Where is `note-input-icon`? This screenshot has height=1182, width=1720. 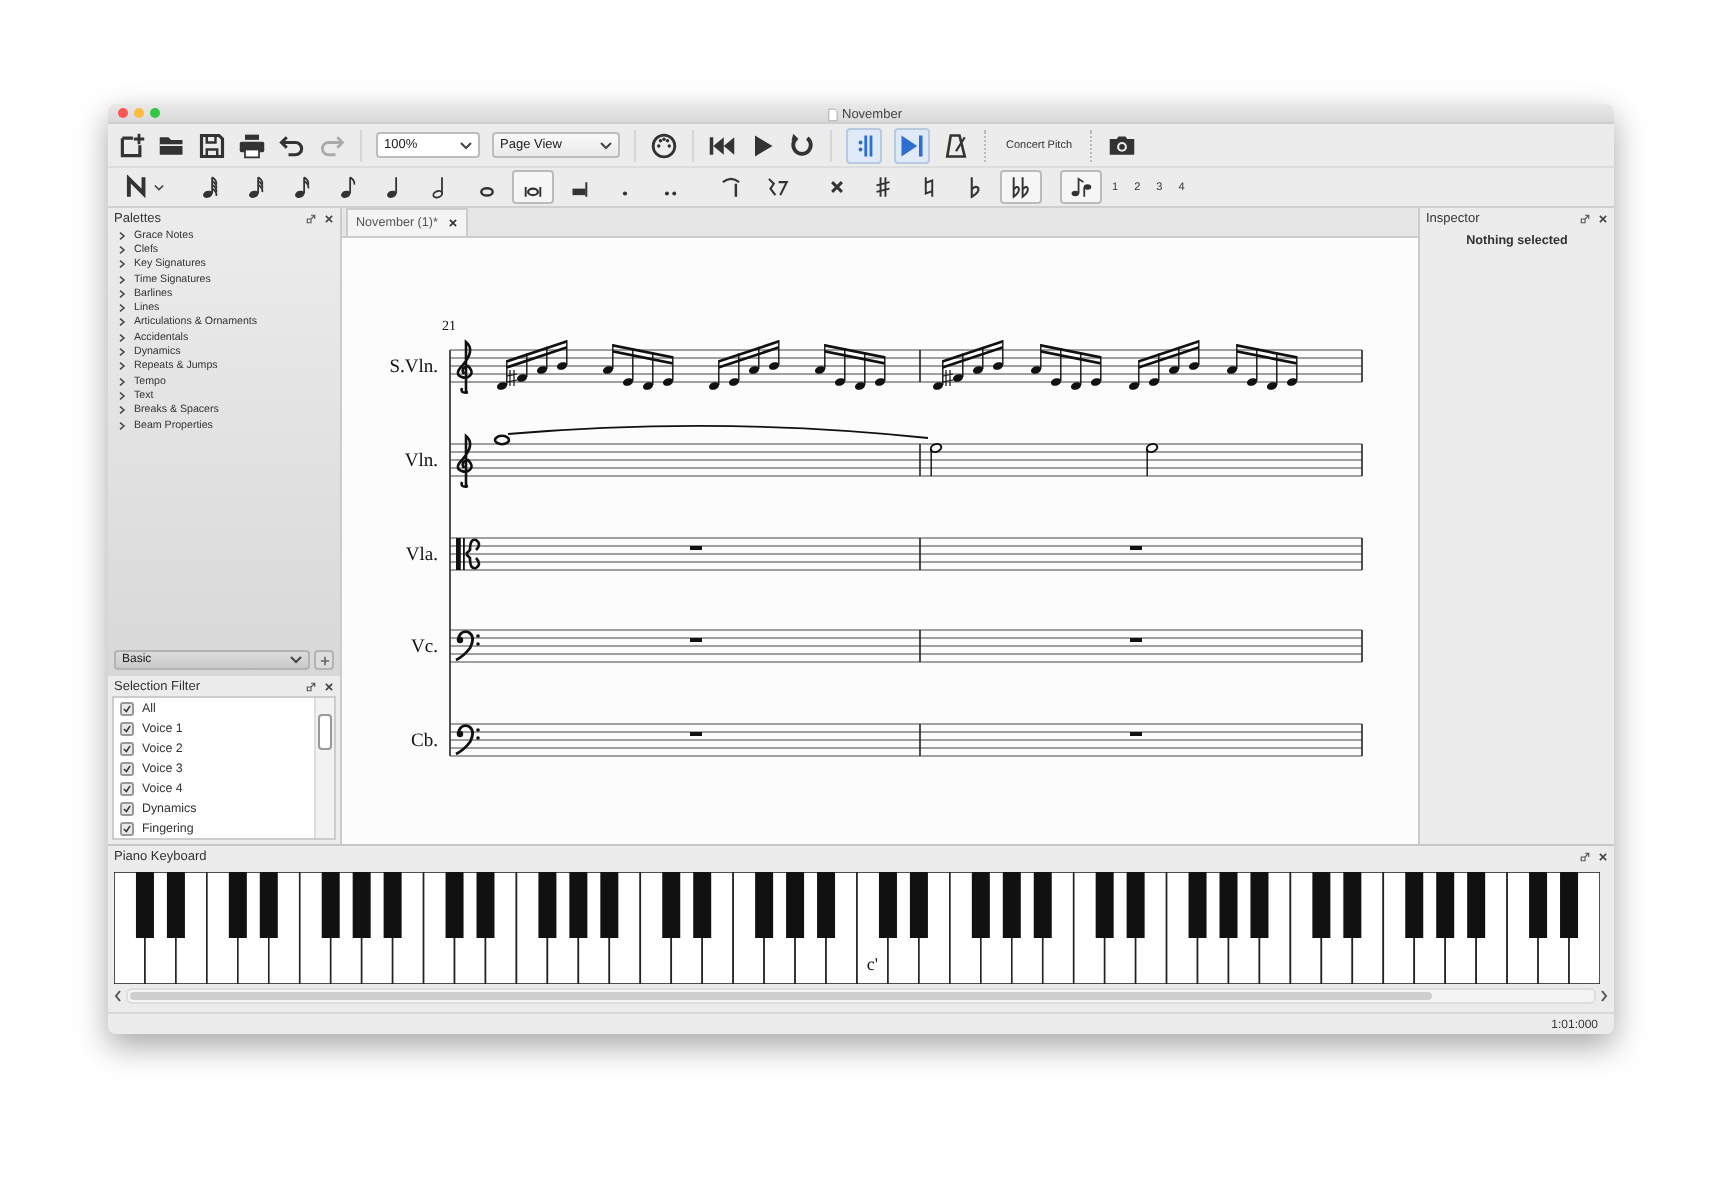 note-input-icon is located at coordinates (137, 187).